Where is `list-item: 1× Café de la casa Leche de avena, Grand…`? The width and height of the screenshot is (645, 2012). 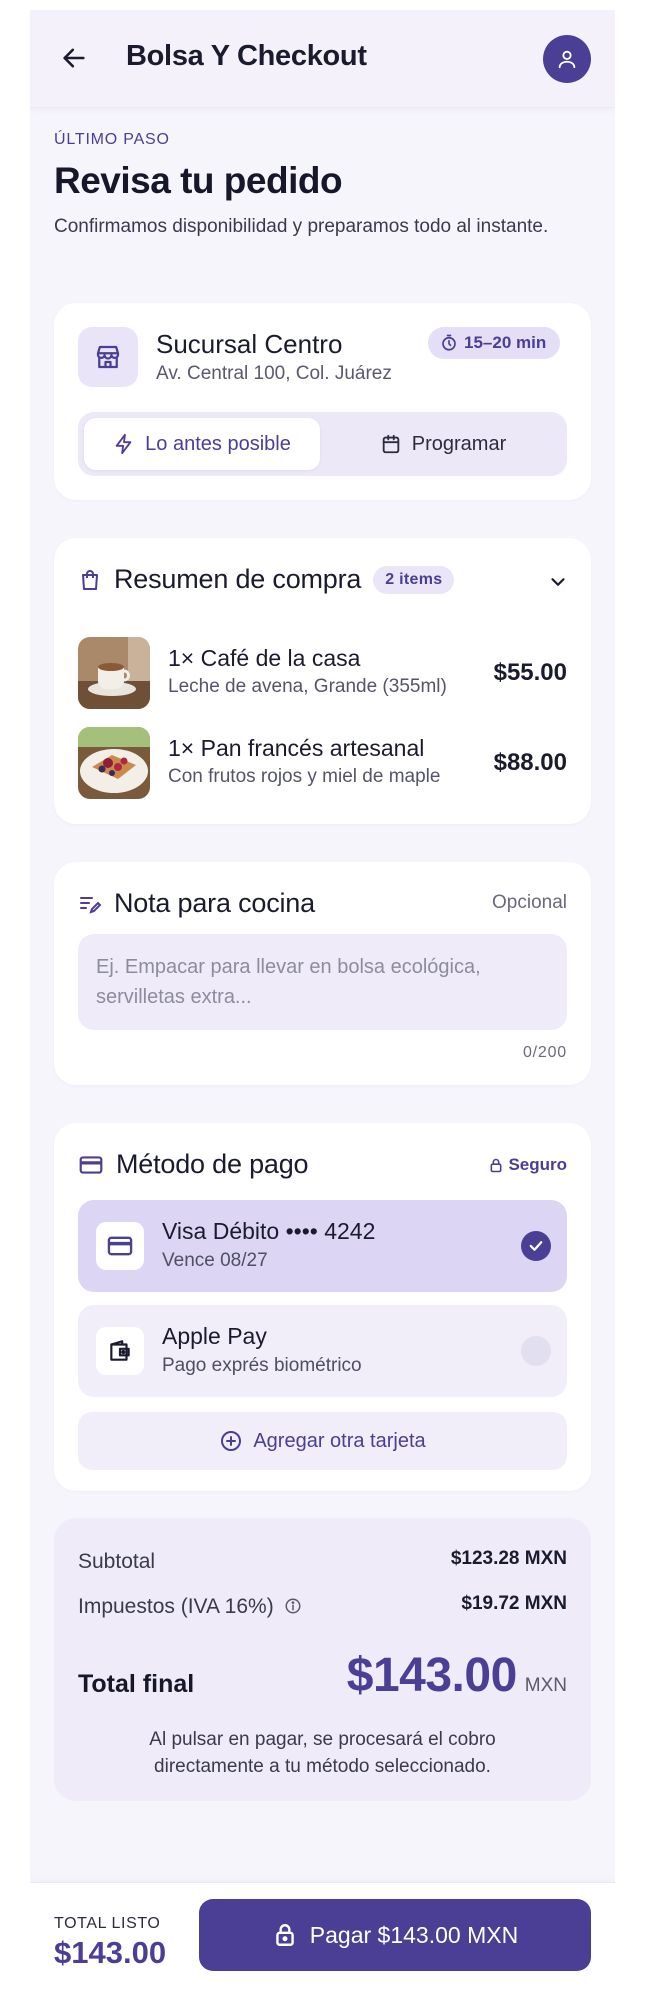 list-item: 1× Café de la casa Leche de avena, Grand… is located at coordinates (322, 673).